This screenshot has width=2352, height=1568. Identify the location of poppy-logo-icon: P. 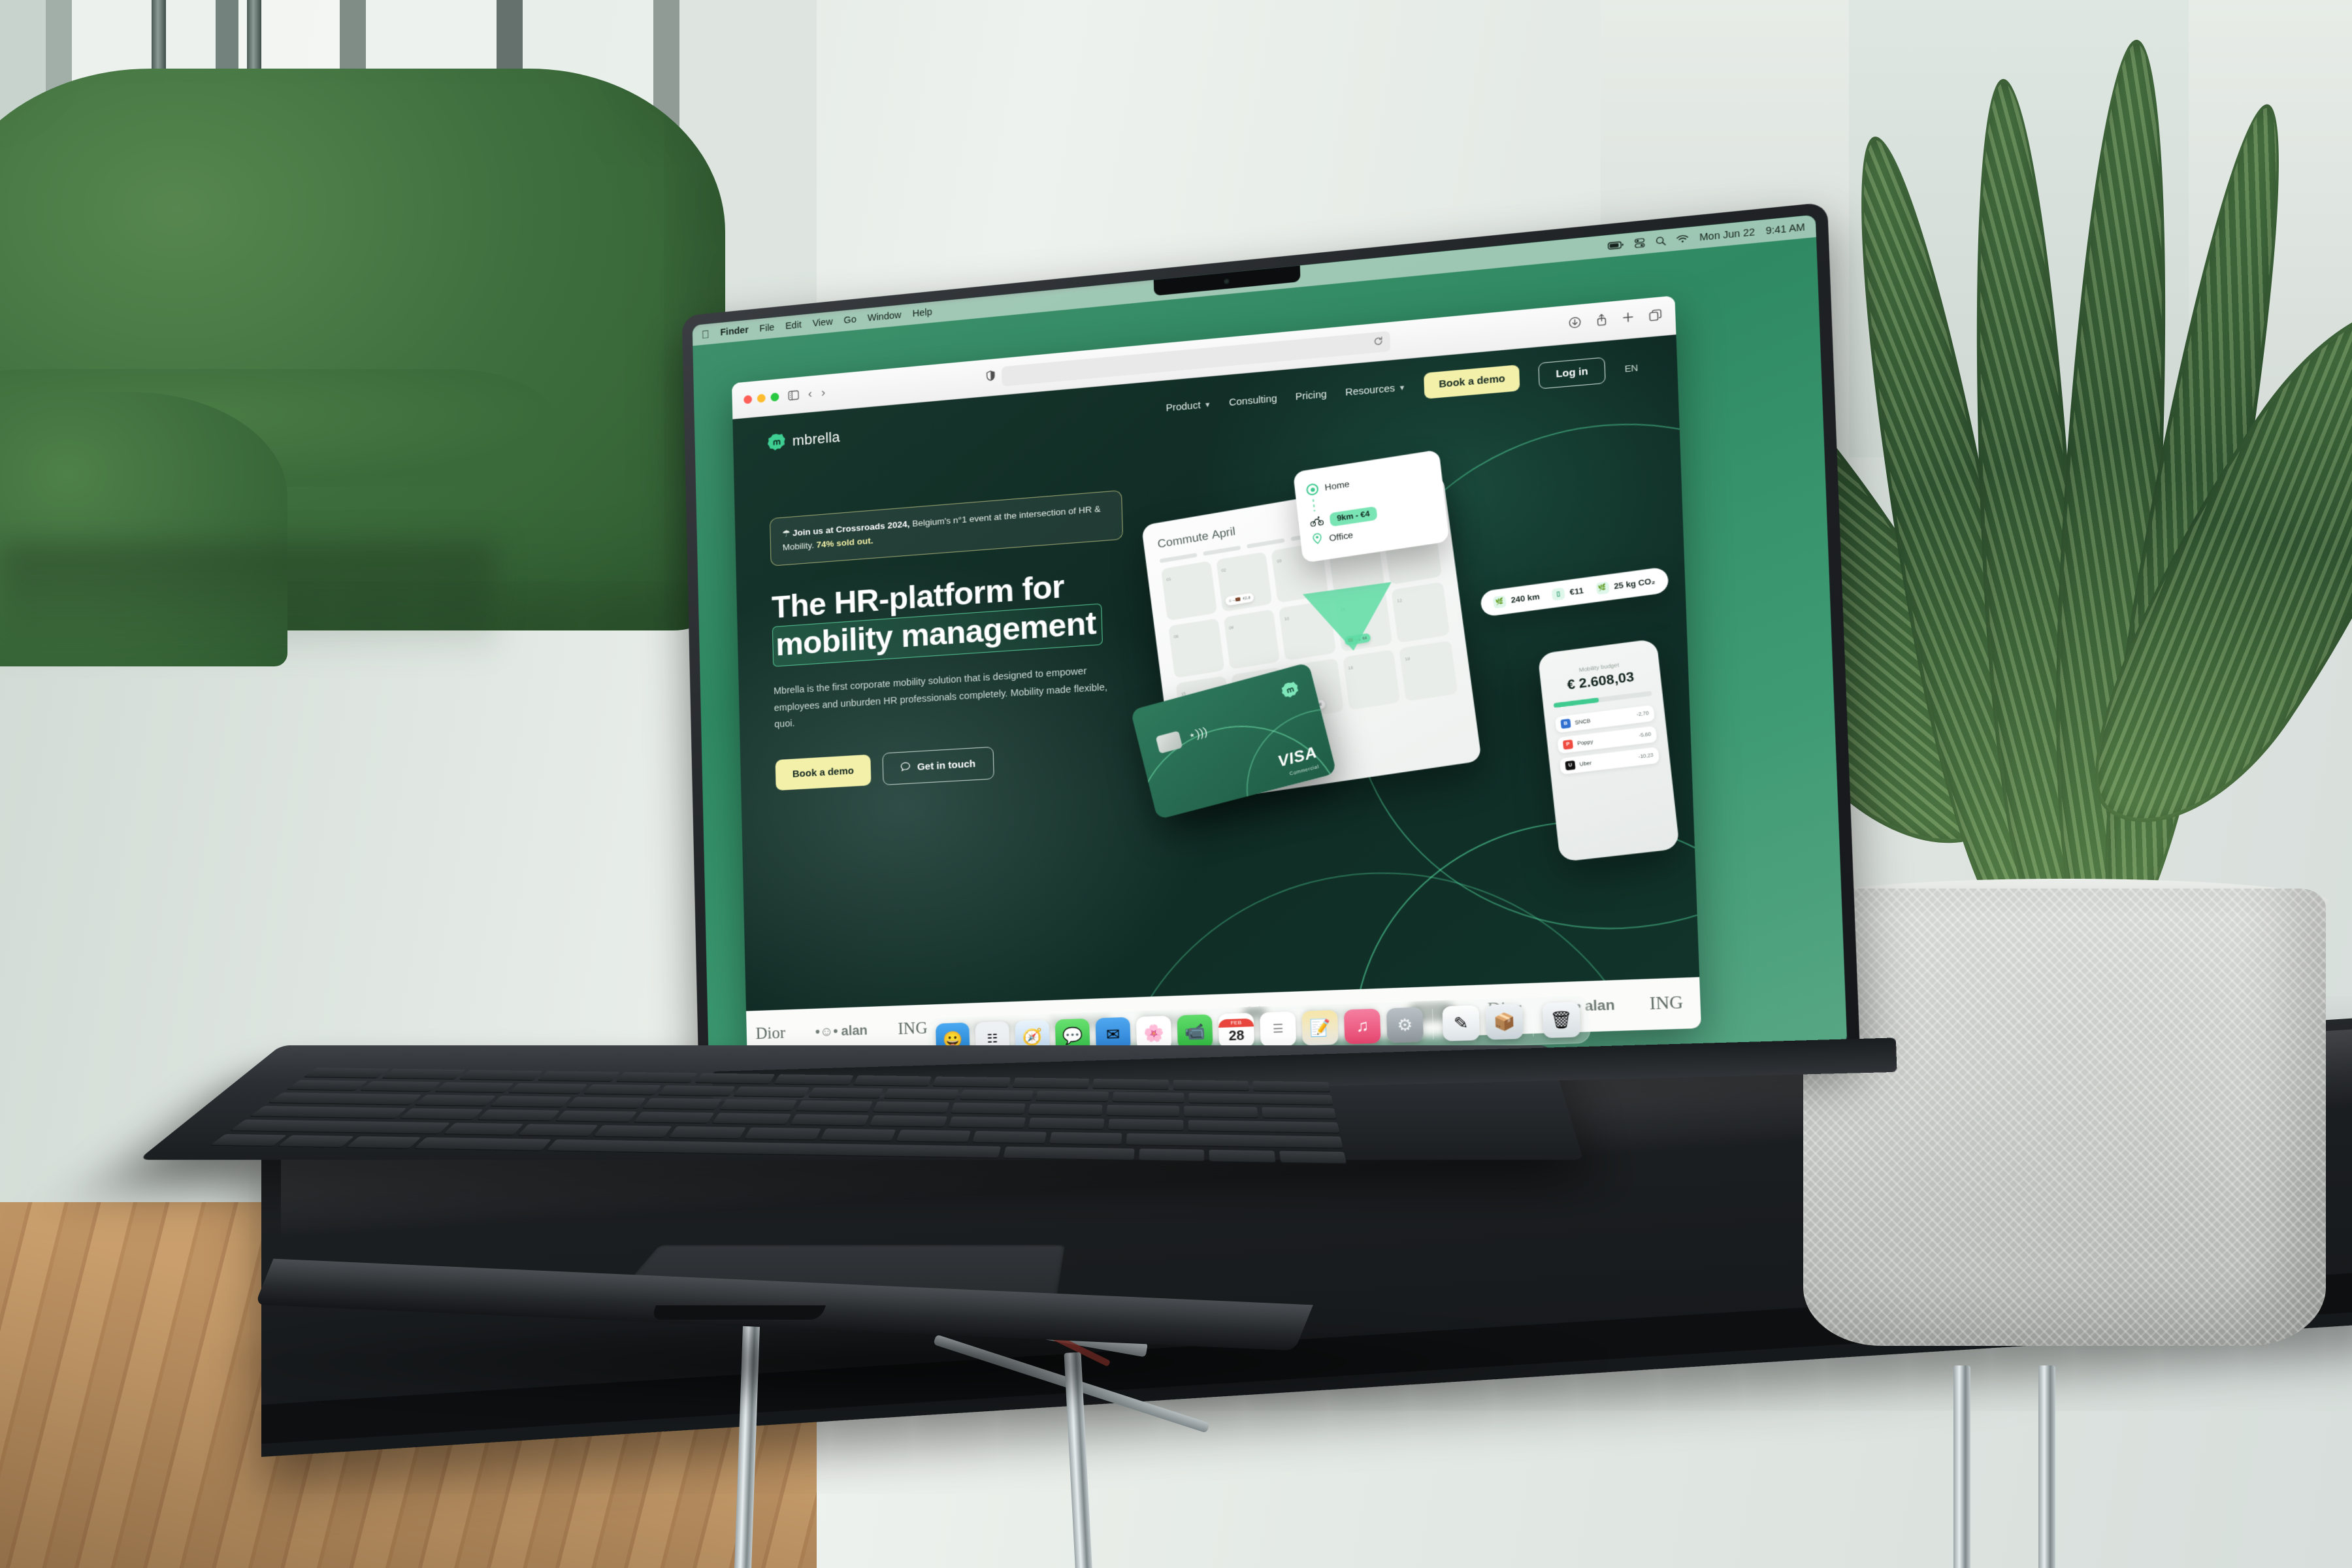
(1568, 744).